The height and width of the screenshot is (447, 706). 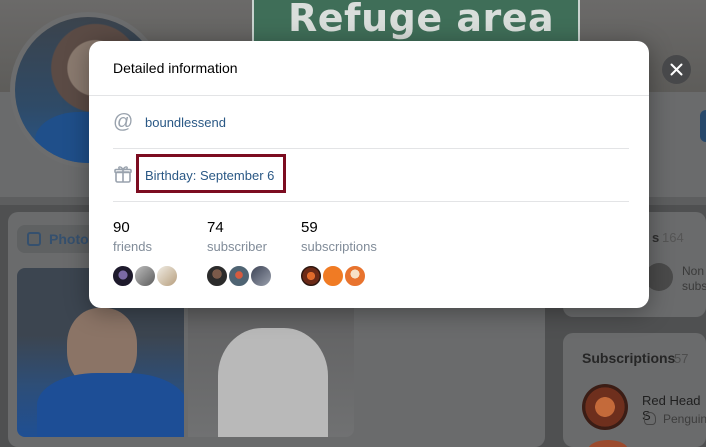 What do you see at coordinates (650, 418) in the screenshot?
I see `penguin-icon` at bounding box center [650, 418].